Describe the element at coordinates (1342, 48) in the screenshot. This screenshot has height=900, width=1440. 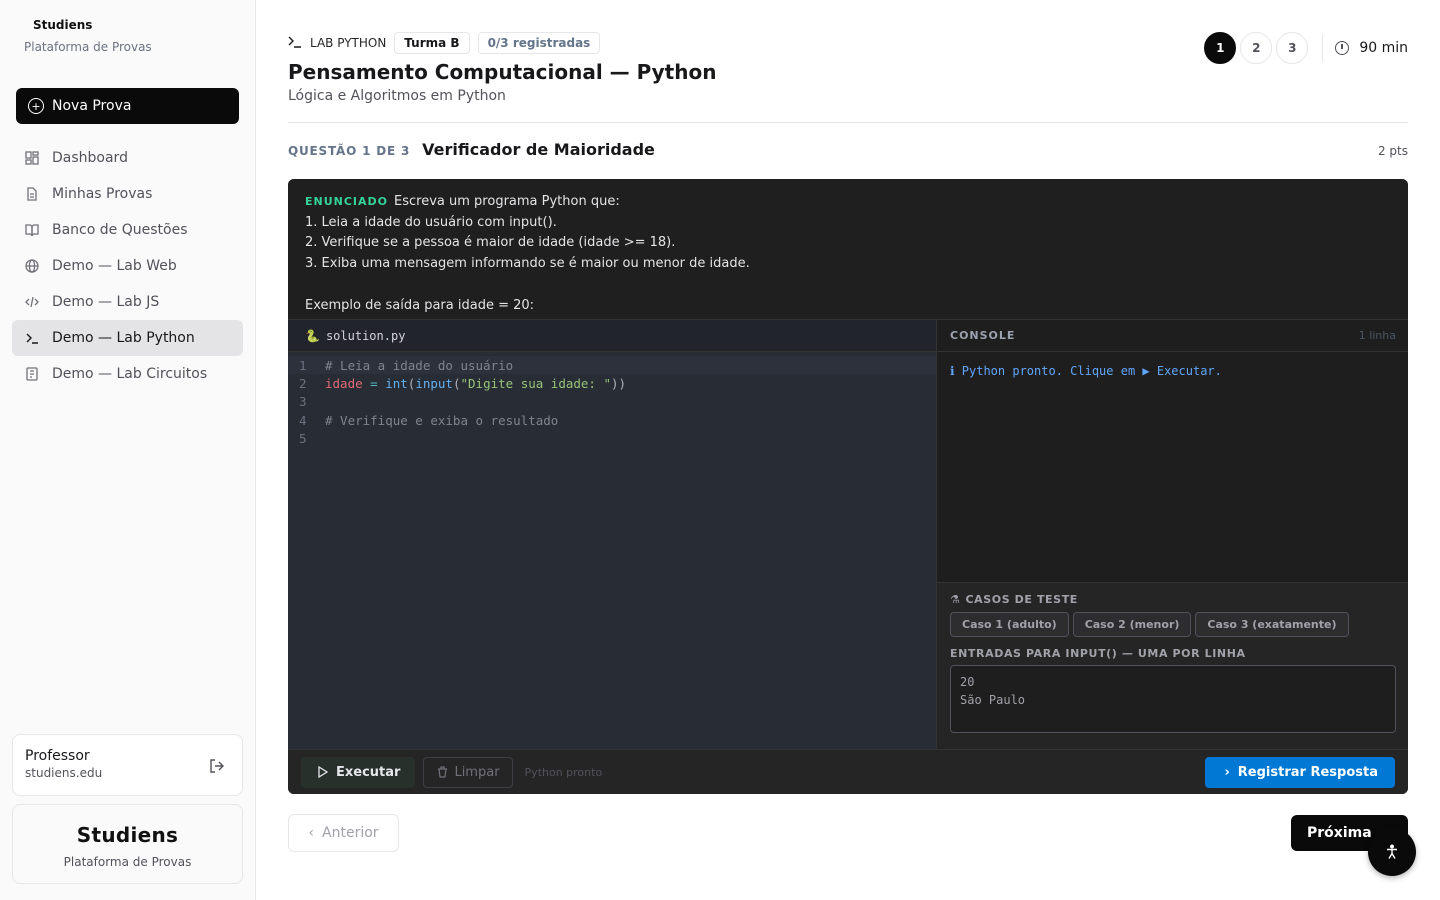
I see `clock-icon` at that location.